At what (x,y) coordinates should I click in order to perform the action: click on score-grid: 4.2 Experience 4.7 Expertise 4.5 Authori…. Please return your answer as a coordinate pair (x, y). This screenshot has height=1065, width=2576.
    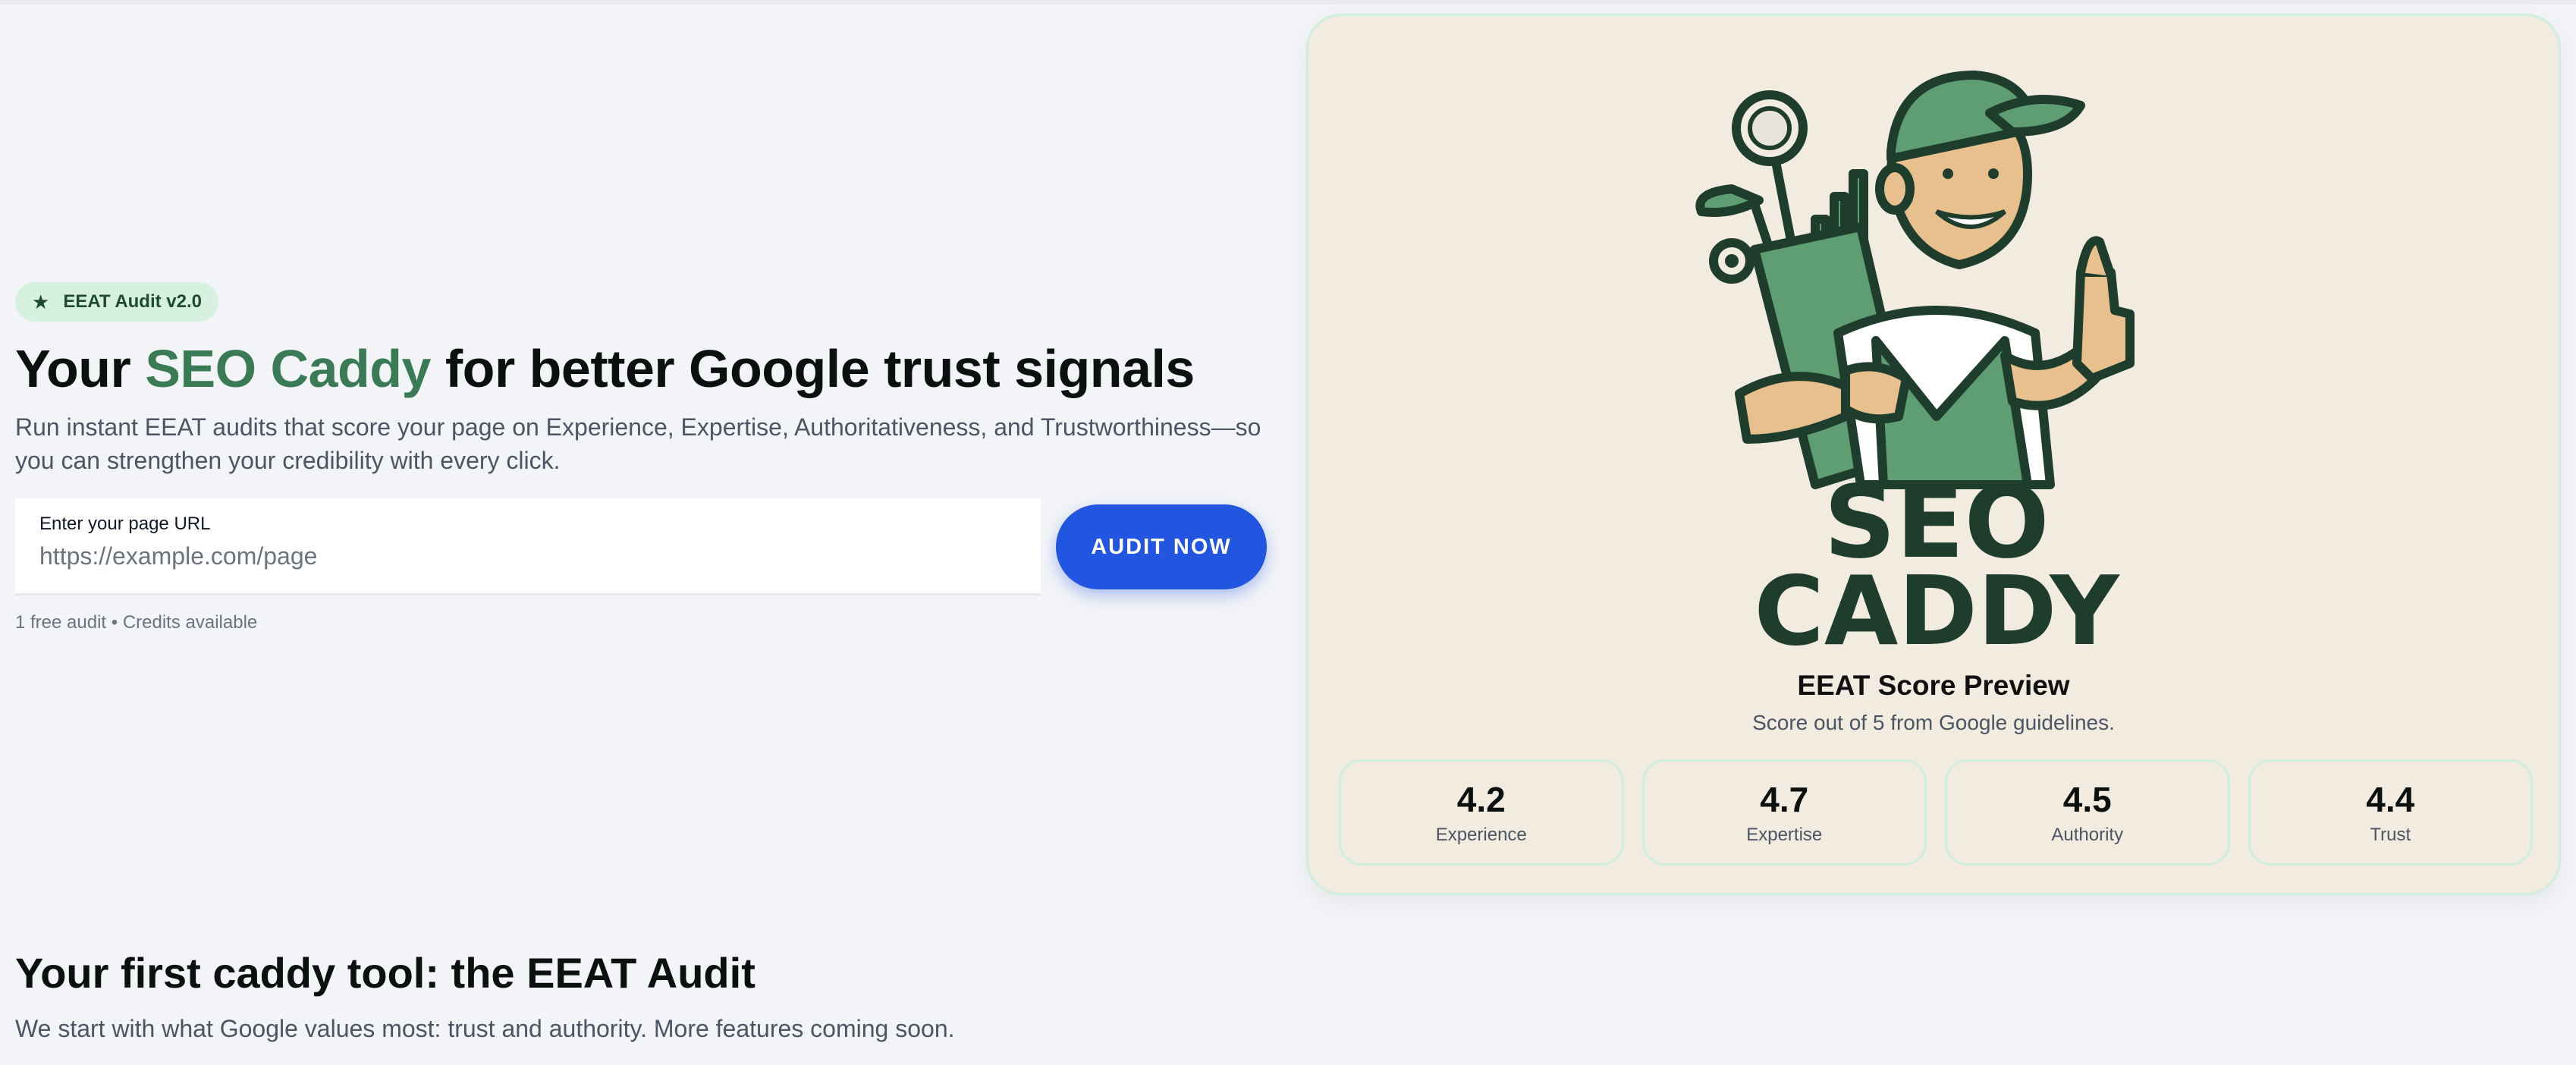
    Looking at the image, I should click on (1936, 812).